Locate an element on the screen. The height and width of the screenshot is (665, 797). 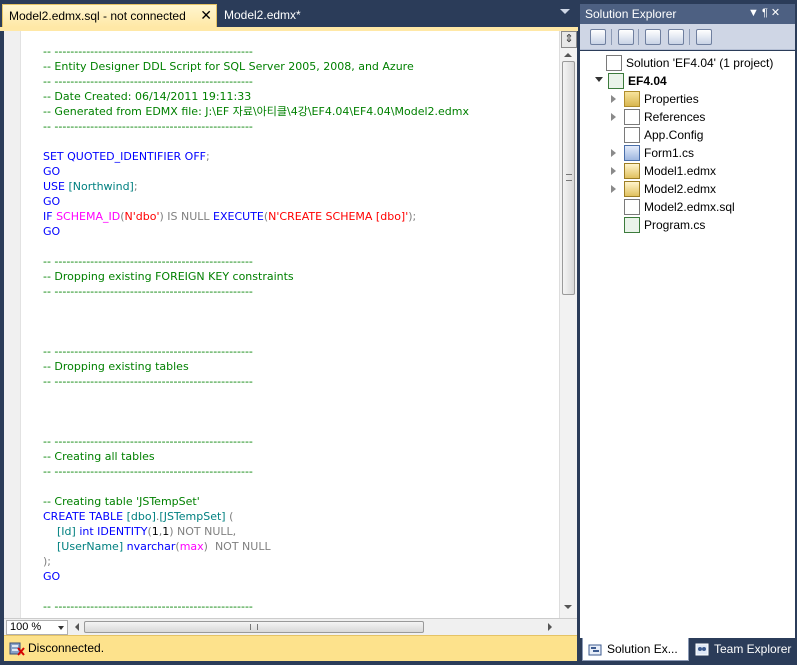
team-explorer-icon is located at coordinates (702, 649).